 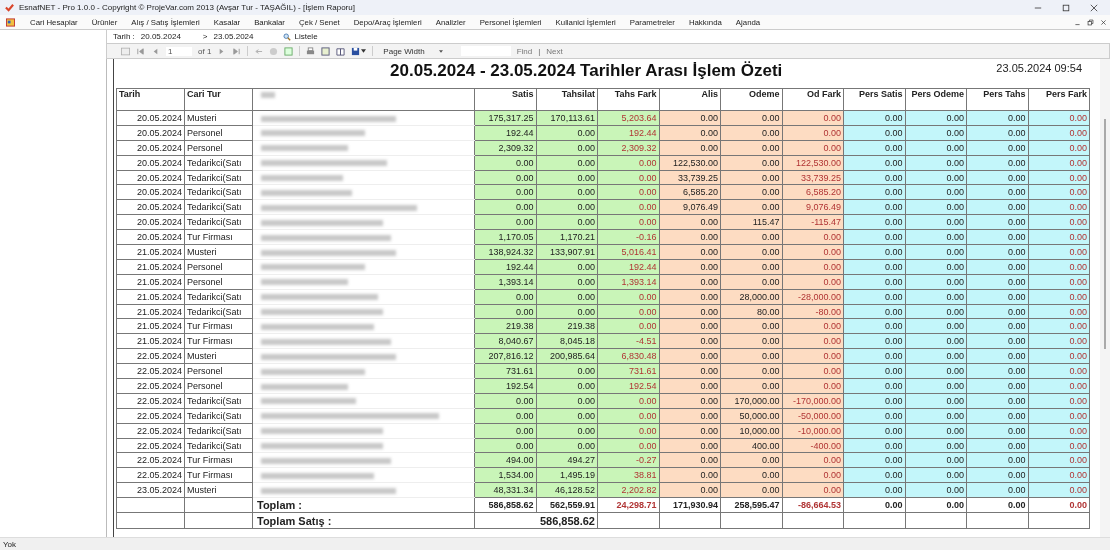 What do you see at coordinates (287, 36) in the screenshot?
I see `search-icon` at bounding box center [287, 36].